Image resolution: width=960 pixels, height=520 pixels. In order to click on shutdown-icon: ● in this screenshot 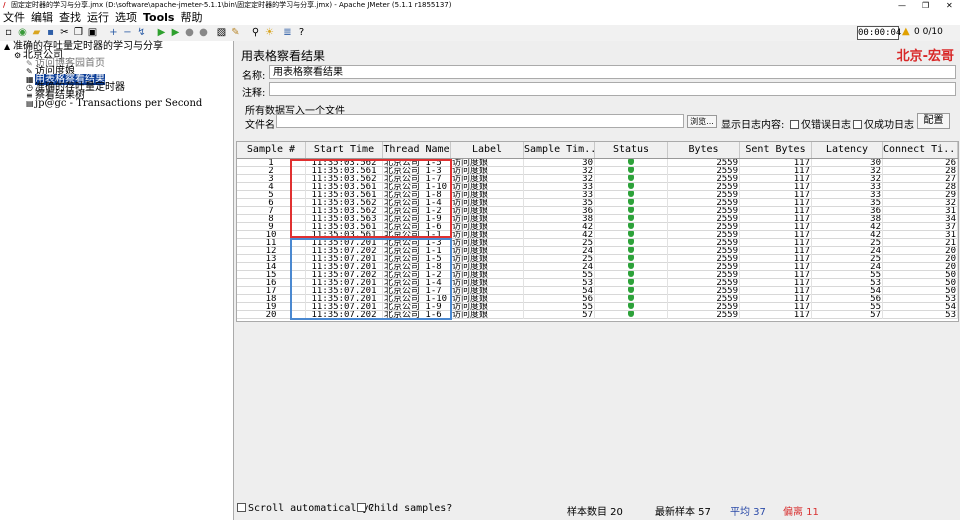, I will do `click(203, 32)`.